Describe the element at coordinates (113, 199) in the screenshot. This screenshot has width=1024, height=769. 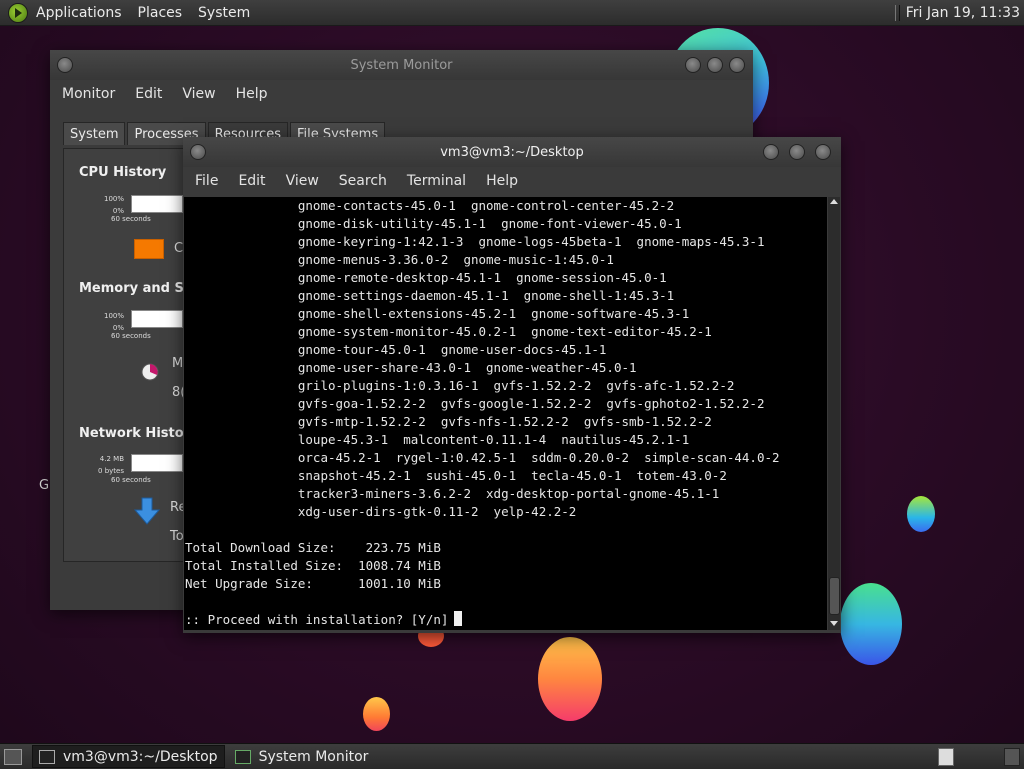
I see `cpu-scale-top: 100%` at that location.